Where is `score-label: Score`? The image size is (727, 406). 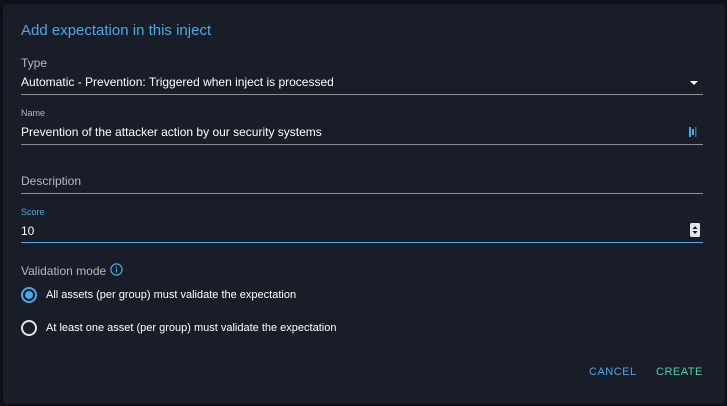
score-label: Score is located at coordinates (33, 212).